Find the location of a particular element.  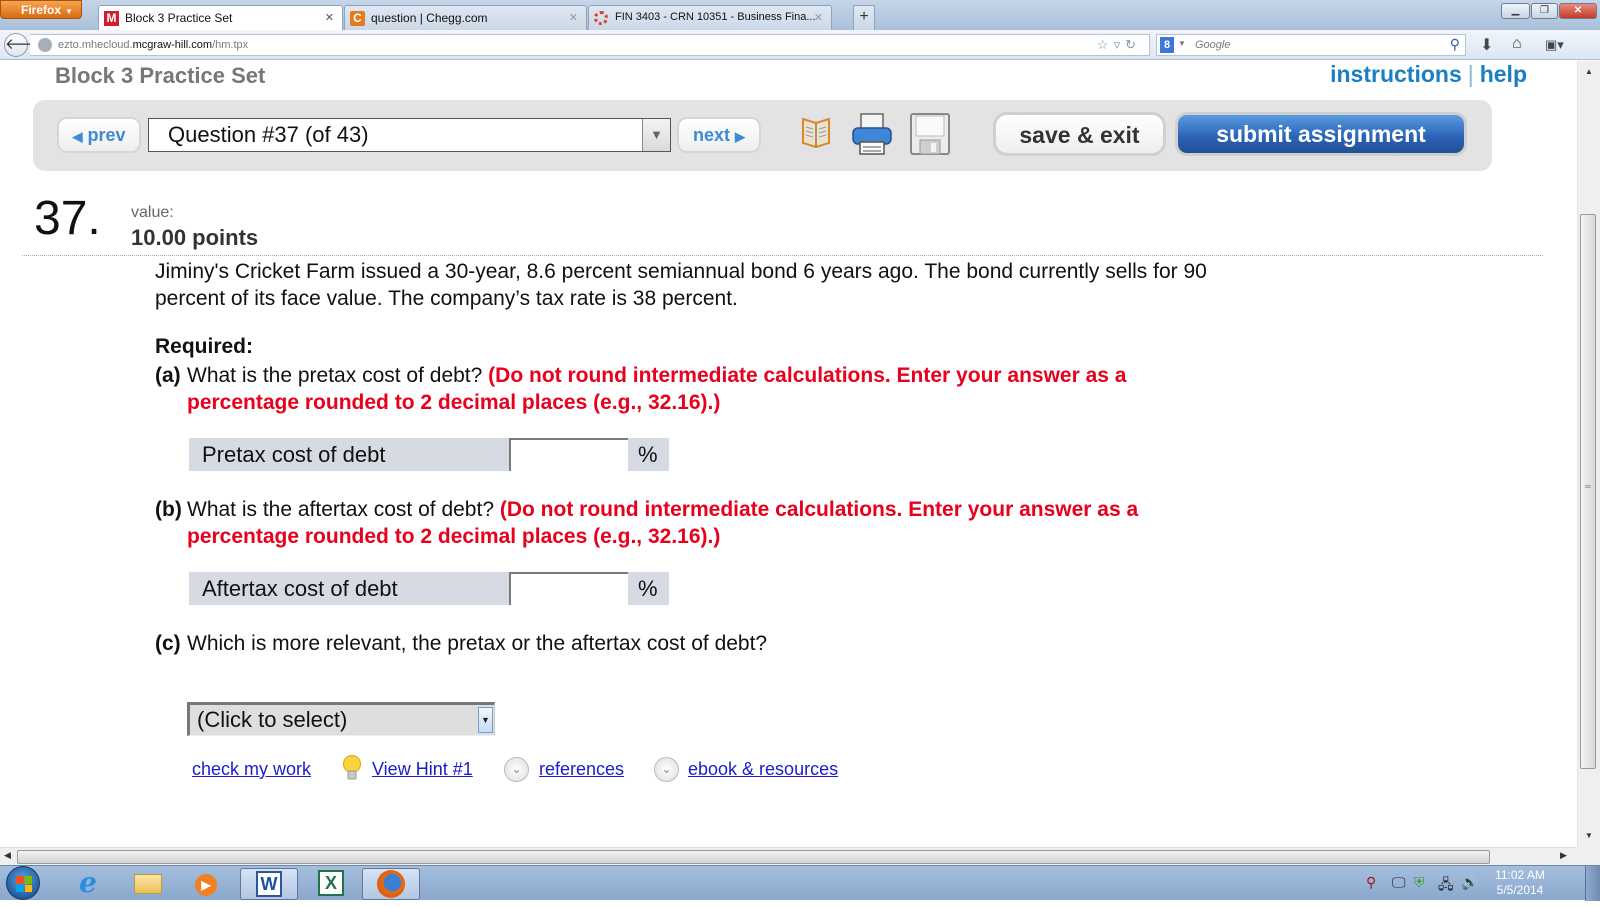

search-placeholder: Google is located at coordinates (1213, 45).